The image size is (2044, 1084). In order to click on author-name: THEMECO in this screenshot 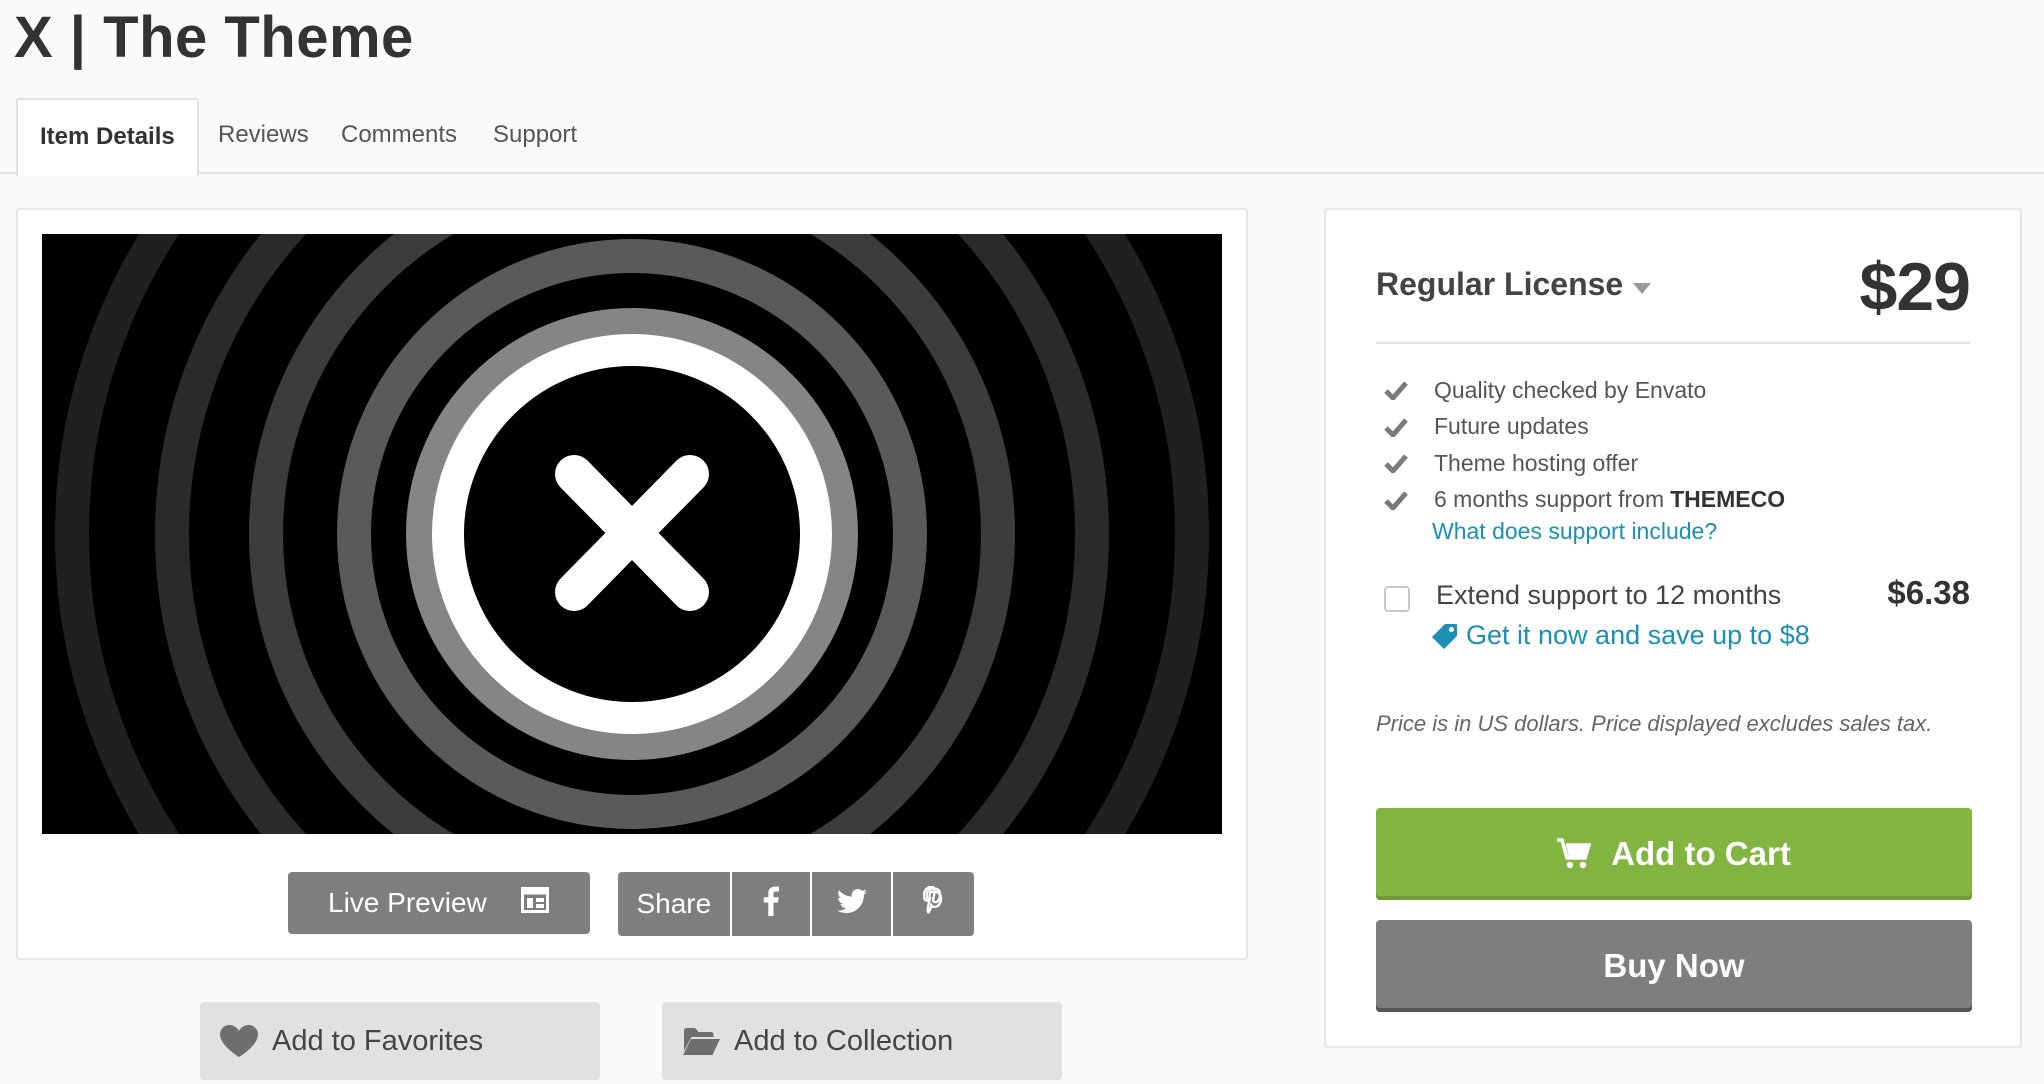, I will do `click(1728, 499)`.